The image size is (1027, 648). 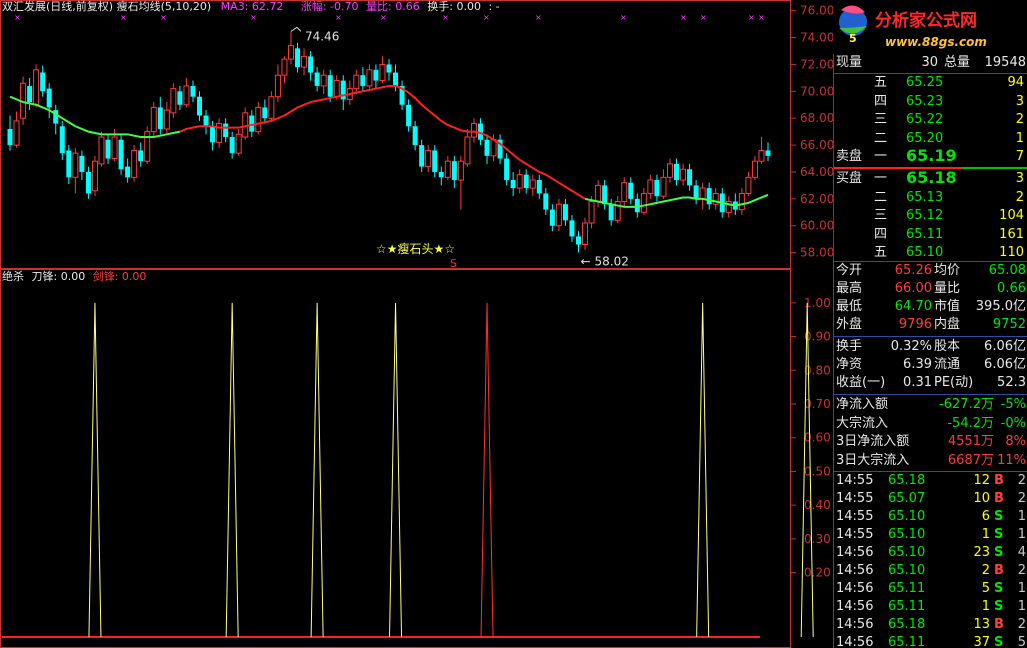 I want to click on sell-qty: 1, so click(x=1019, y=138).